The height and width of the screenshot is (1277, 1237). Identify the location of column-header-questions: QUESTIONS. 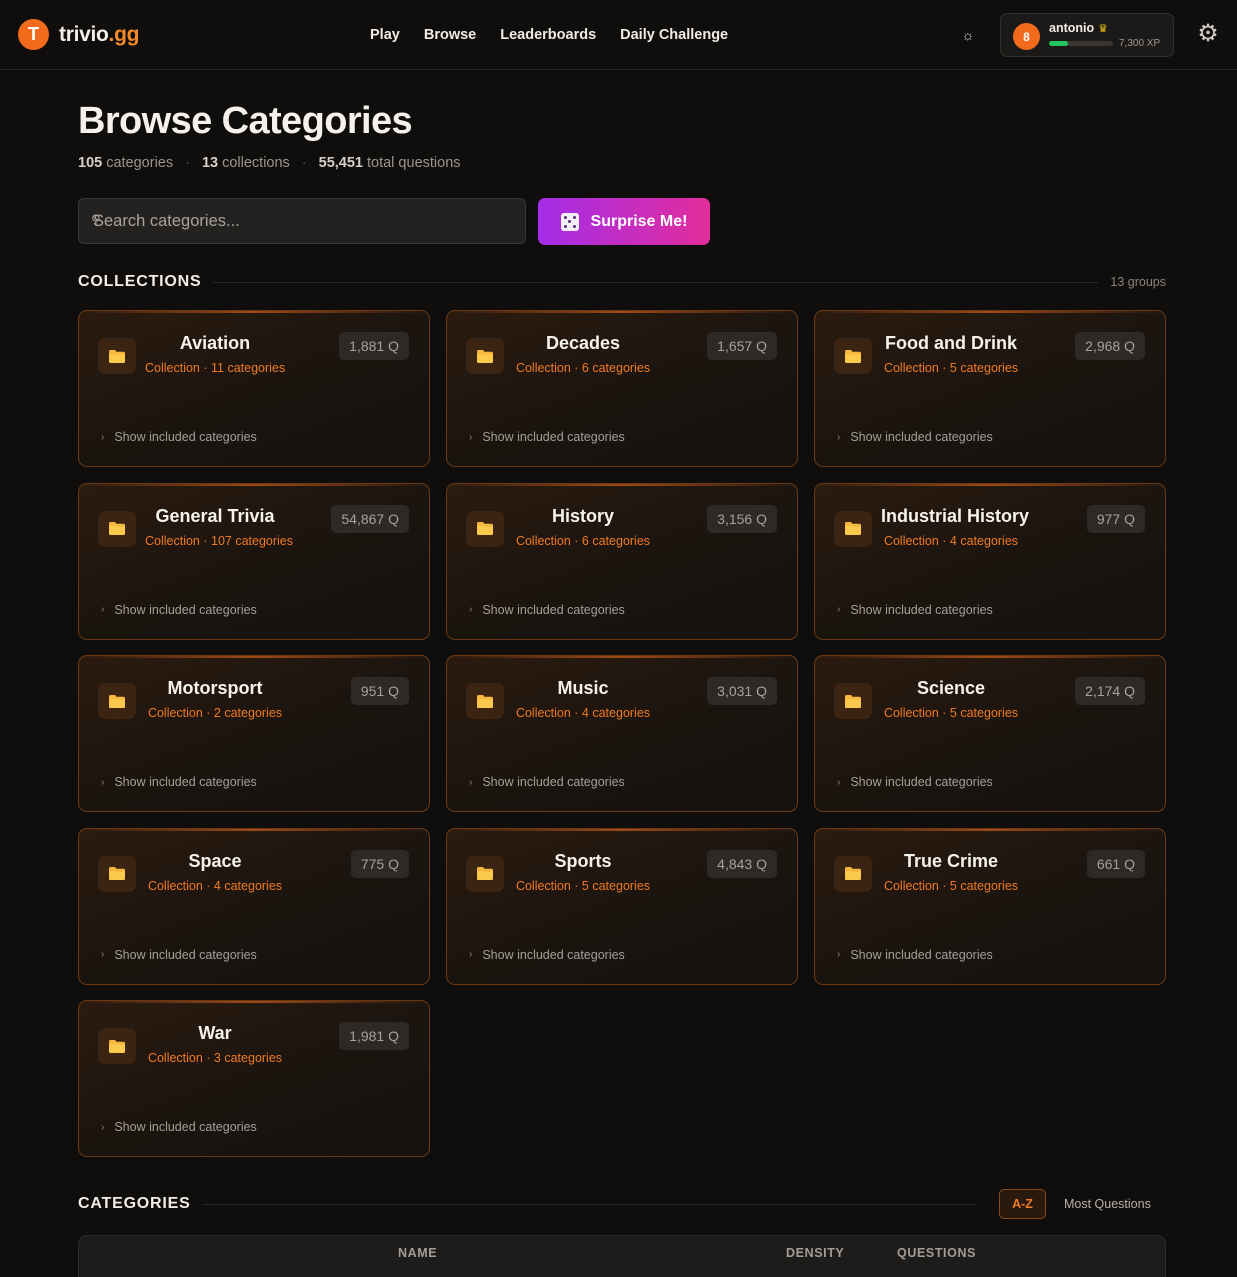
(936, 1253).